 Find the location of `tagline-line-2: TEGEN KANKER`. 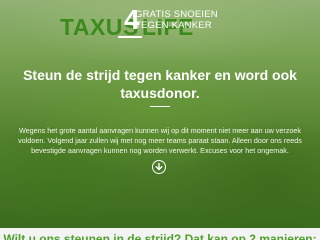

tagline-line-2: TEGEN KANKER is located at coordinates (173, 25).